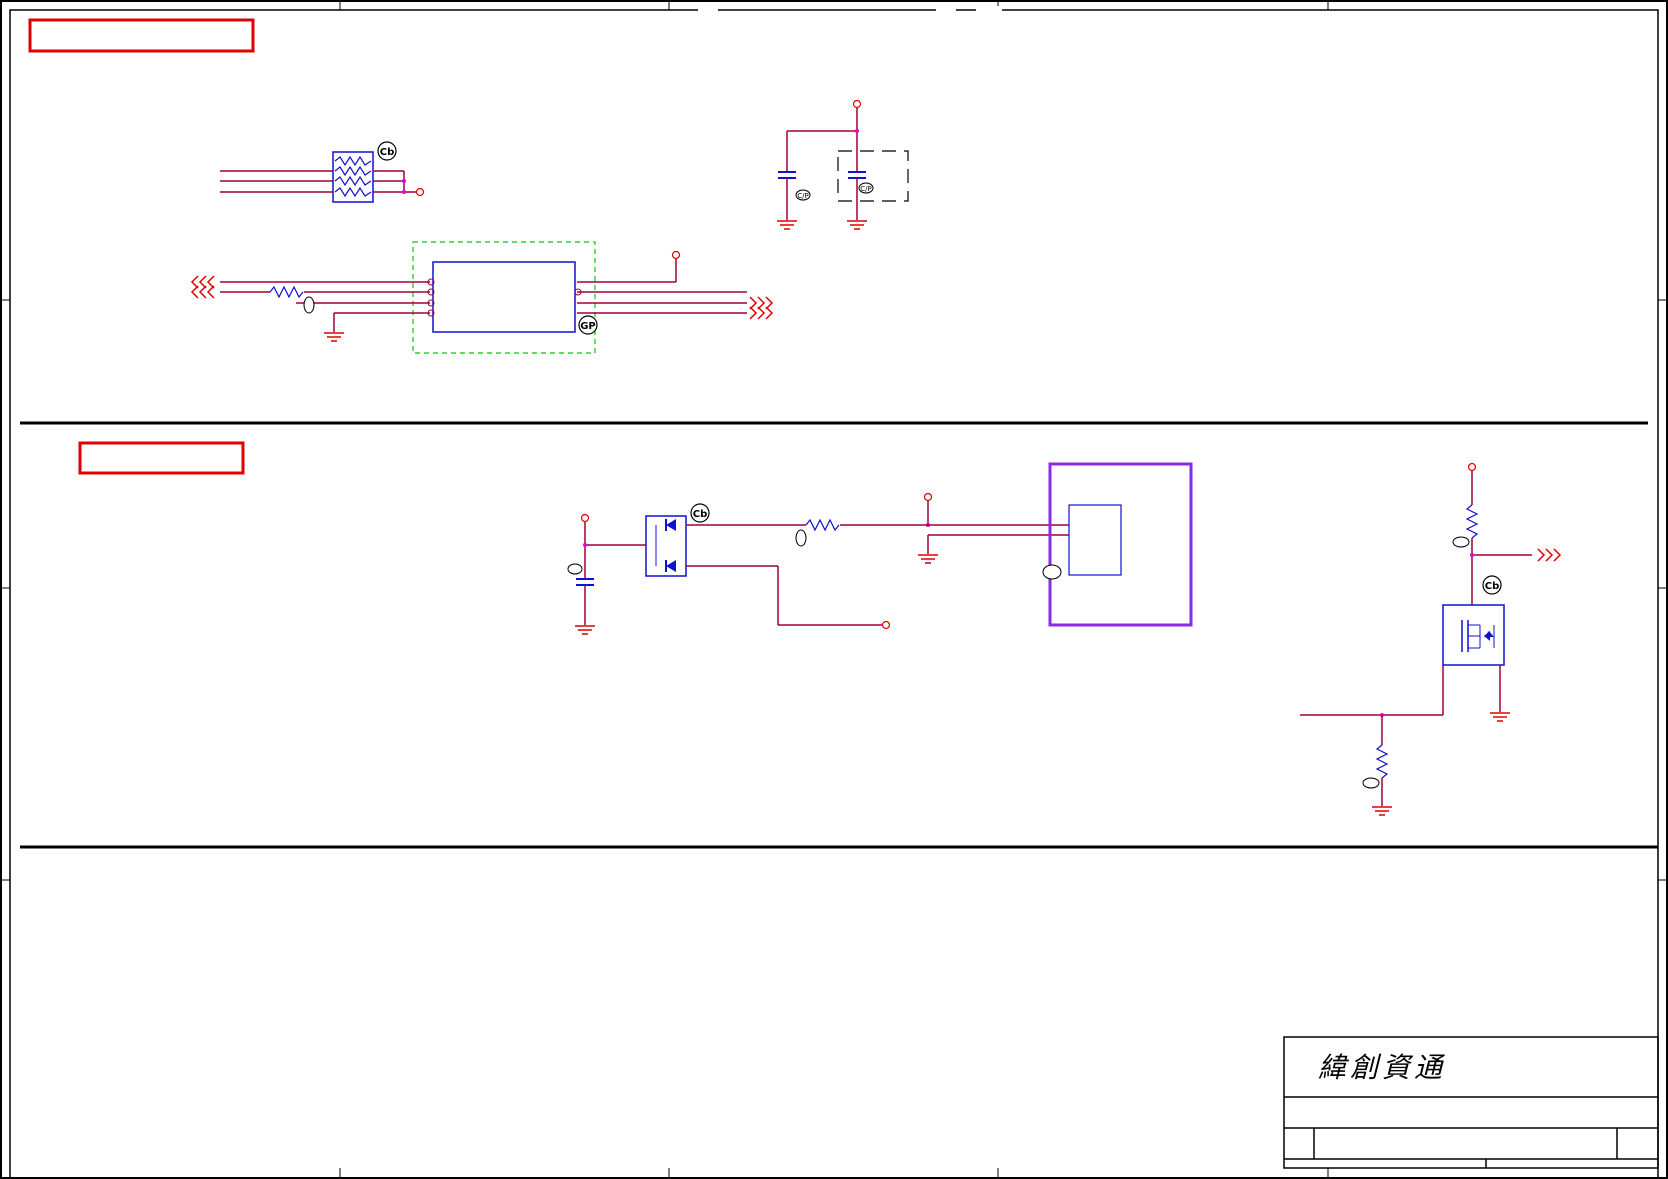  What do you see at coordinates (1055, 544) in the screenshot?
I see `connector-module` at bounding box center [1055, 544].